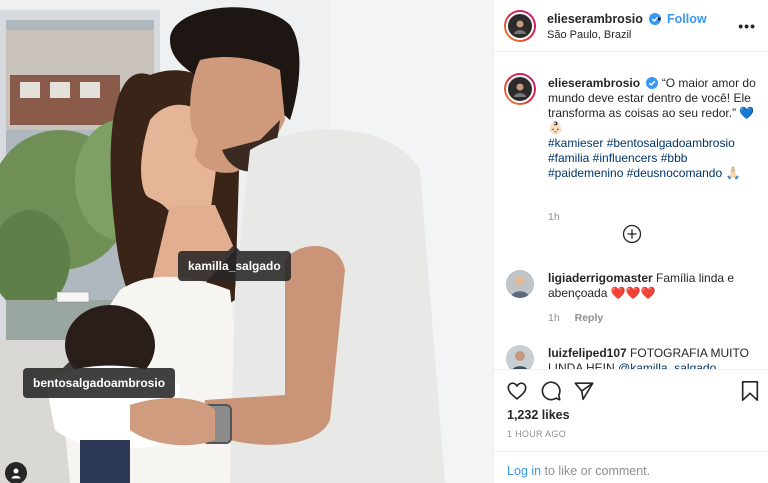 The image size is (768, 483). Describe the element at coordinates (524, 471) in the screenshot. I see `login-link: Log in` at that location.